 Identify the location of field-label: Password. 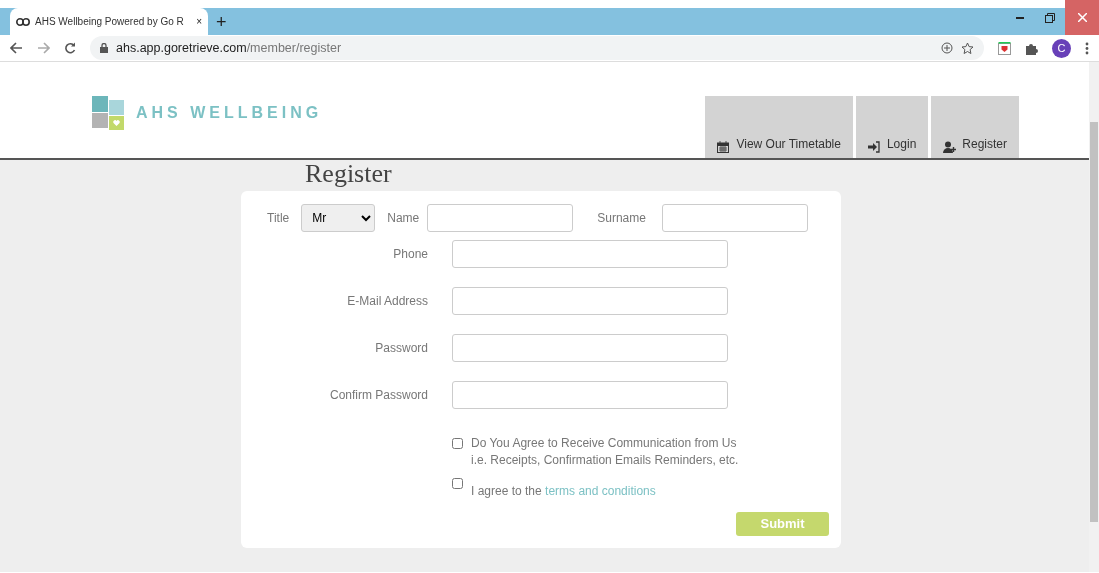
(401, 348).